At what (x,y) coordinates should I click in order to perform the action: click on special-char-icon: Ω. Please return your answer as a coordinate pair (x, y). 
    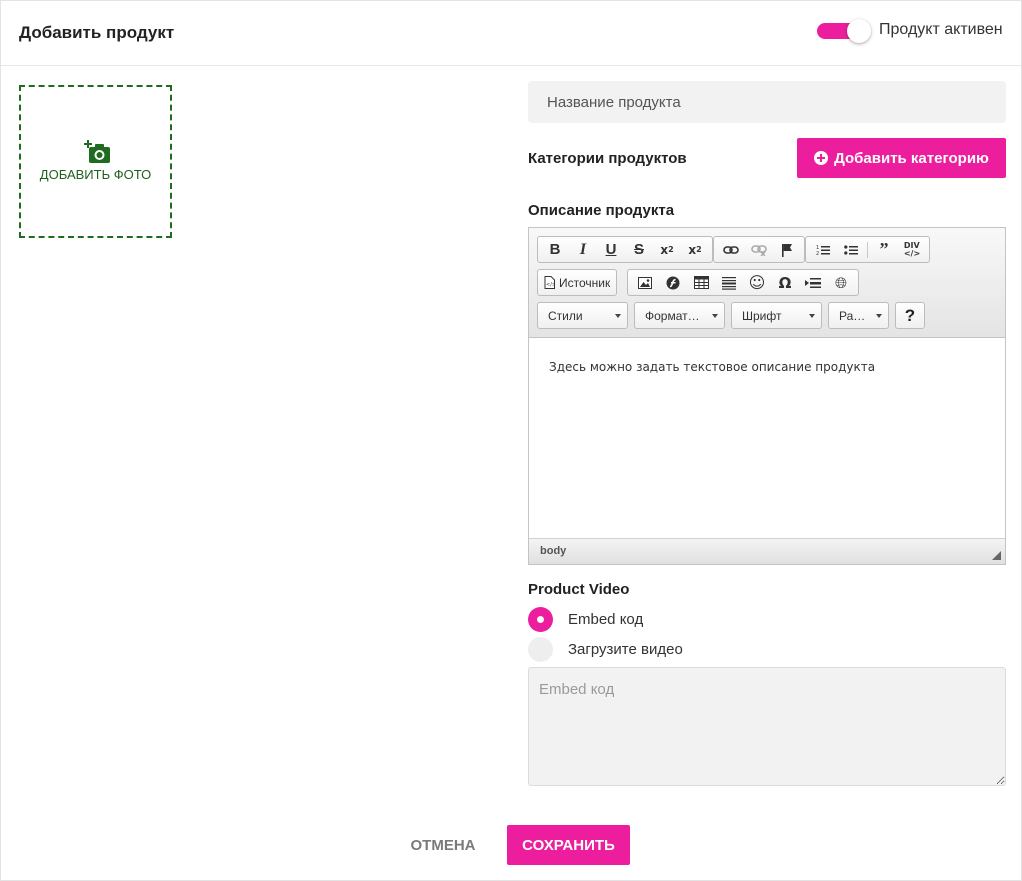
    Looking at the image, I should click on (785, 282).